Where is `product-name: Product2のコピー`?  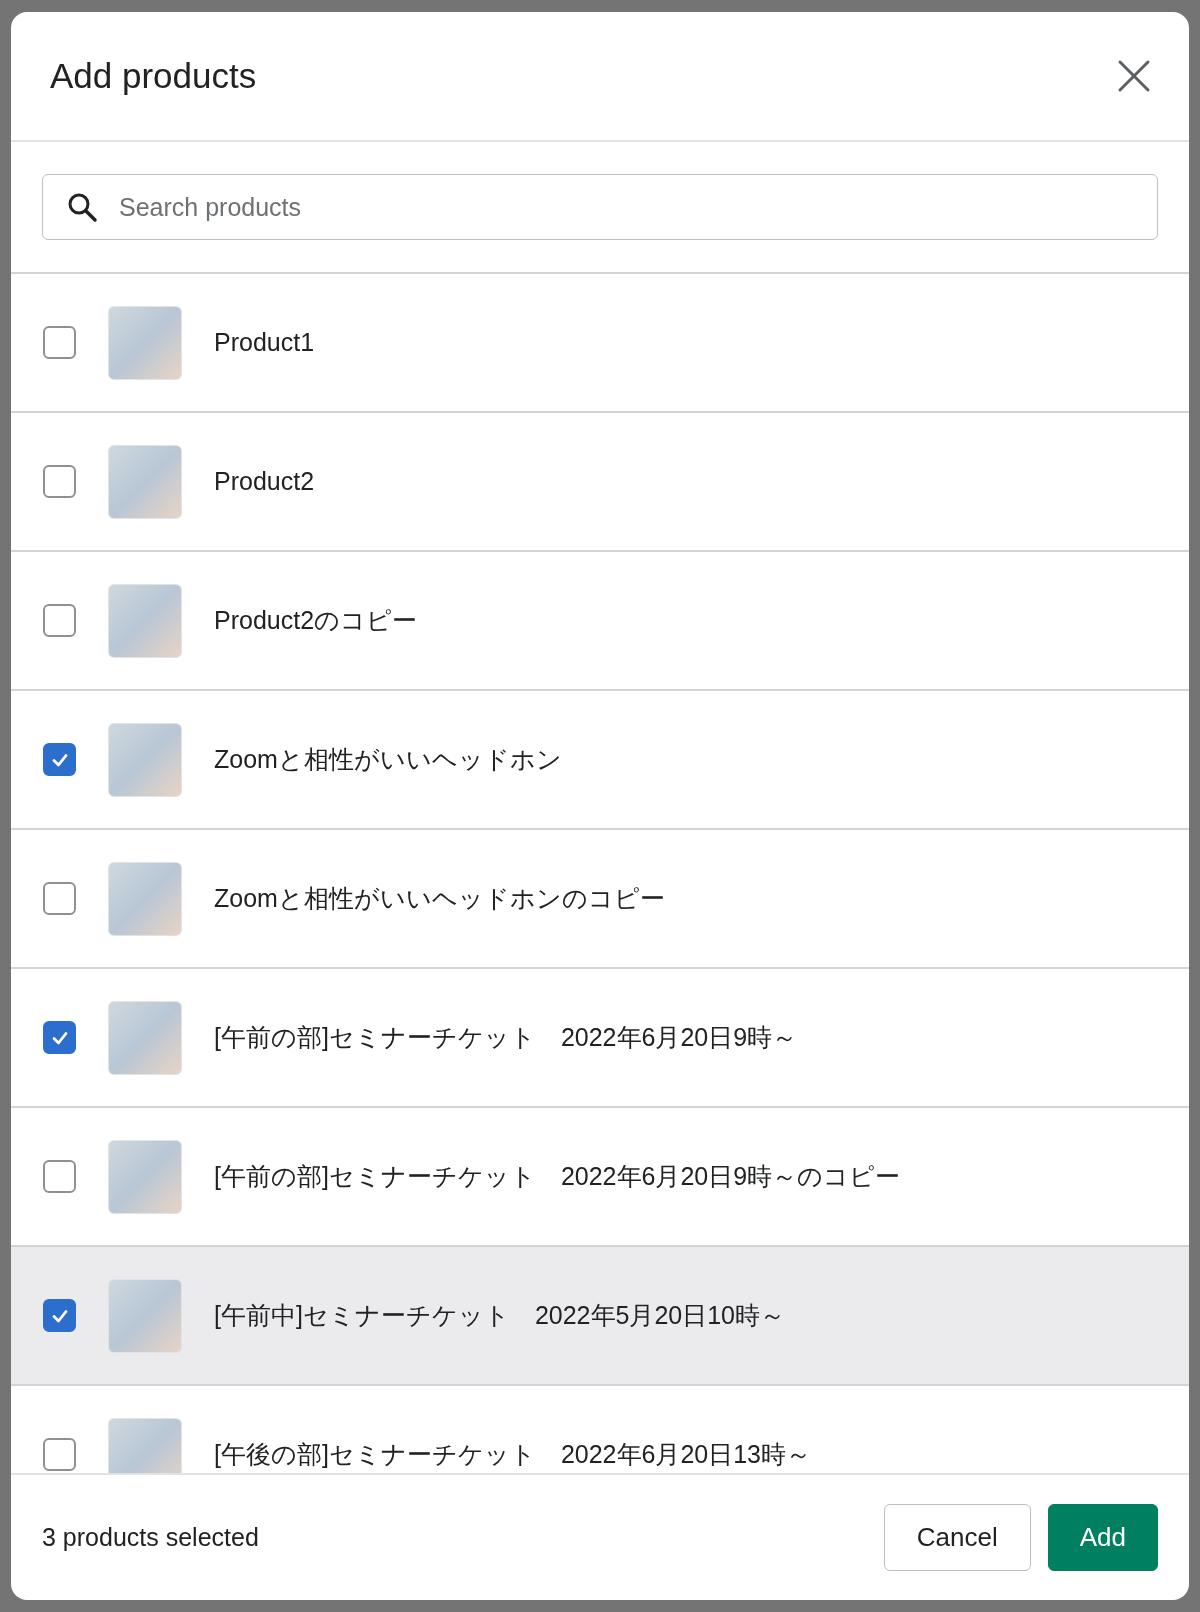
product-name: Product2のコピー is located at coordinates (316, 620).